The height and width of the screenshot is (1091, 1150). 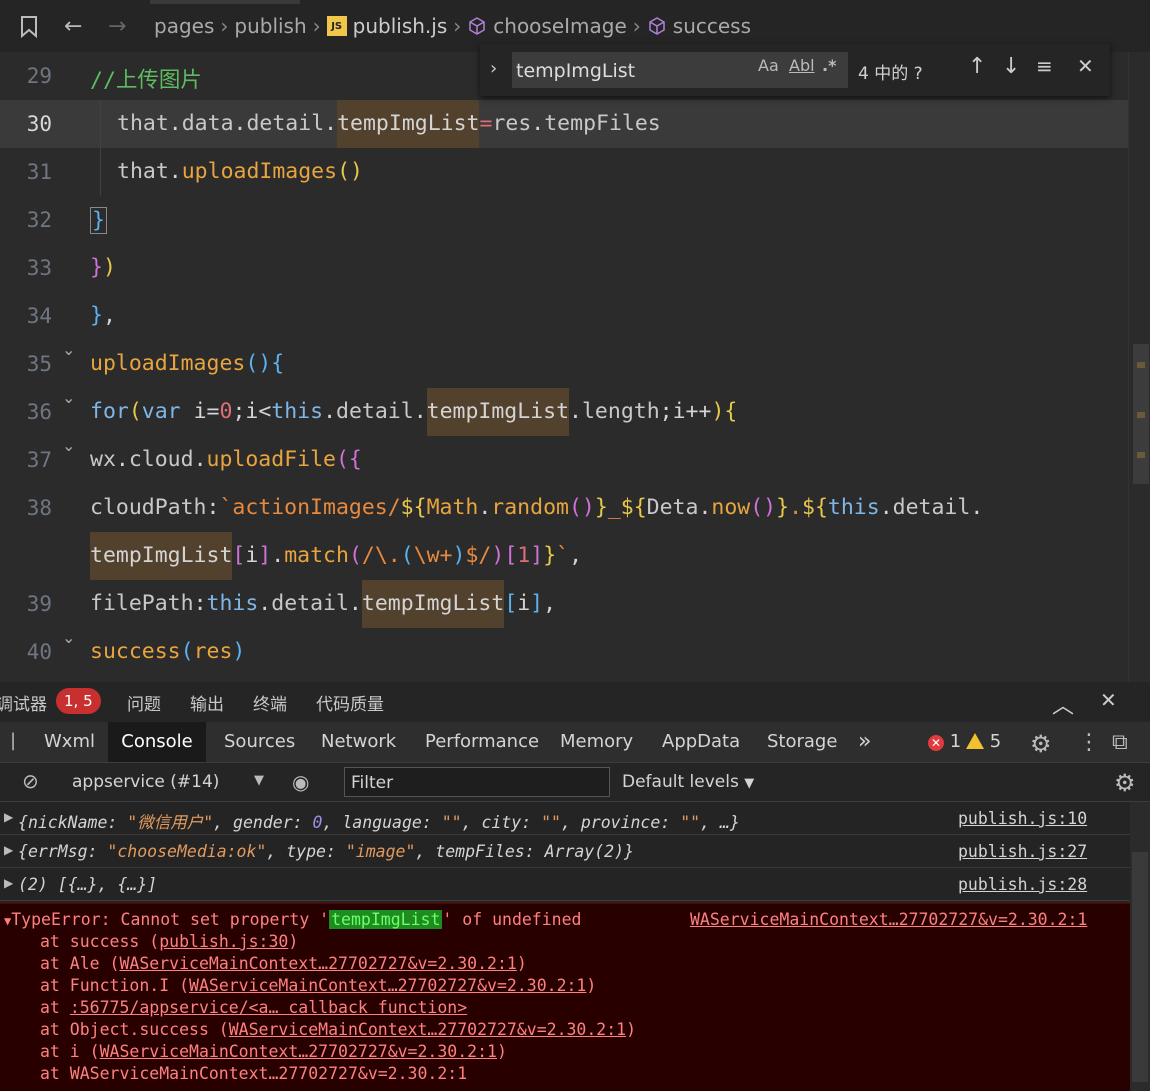 I want to click on levels-dropdown: Default levels ▼, so click(x=688, y=782).